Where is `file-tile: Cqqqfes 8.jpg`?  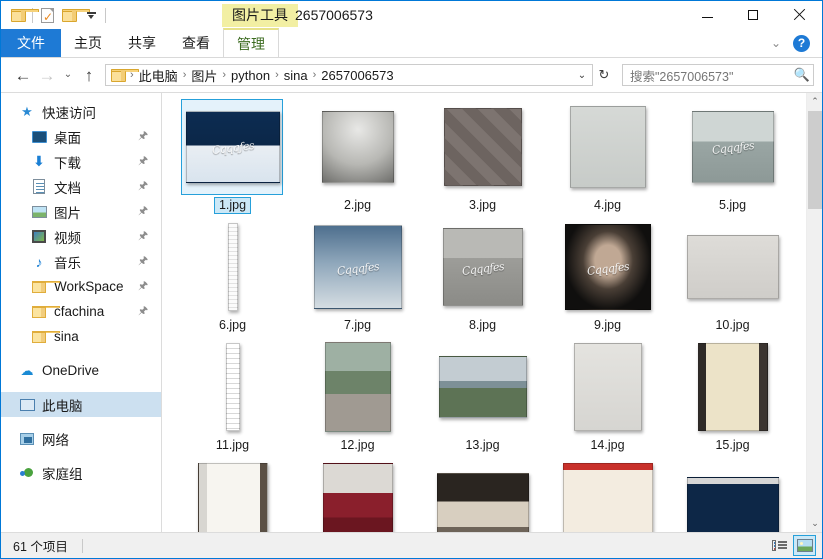 file-tile: Cqqqfes 8.jpg is located at coordinates (482, 279).